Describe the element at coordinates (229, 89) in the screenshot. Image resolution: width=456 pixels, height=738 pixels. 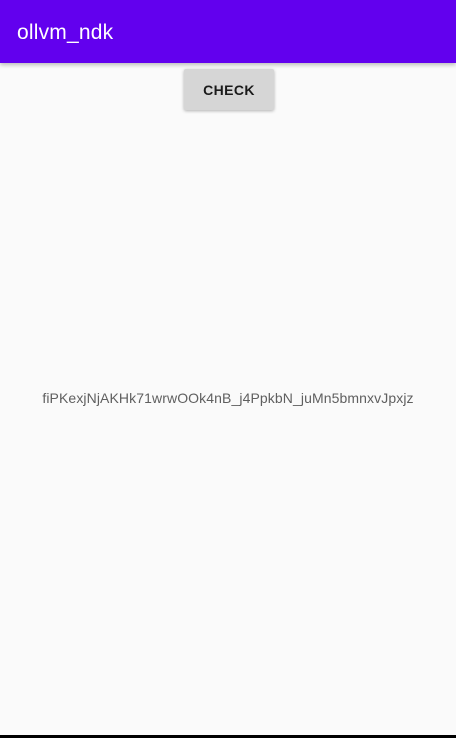
I see `check-button: CHECK` at that location.